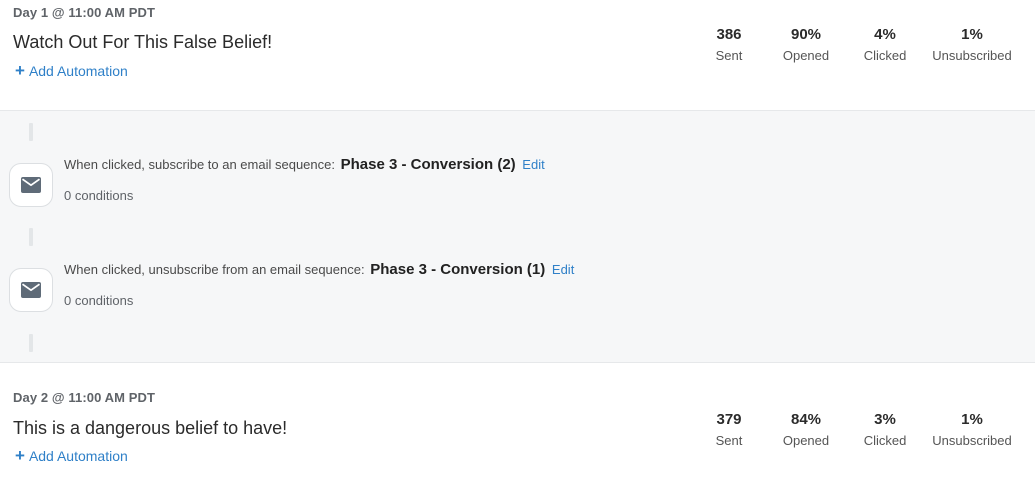 Image resolution: width=1035 pixels, height=492 pixels. Describe the element at coordinates (84, 397) in the screenshot. I see `email-schedule: Day 2 @ 11:00 AM PDT` at that location.